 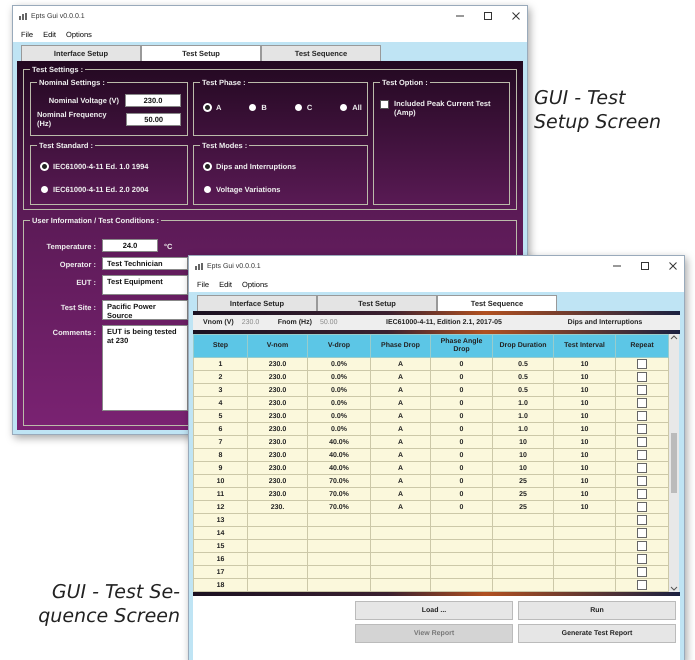 What do you see at coordinates (674, 337) in the screenshot?
I see `scroll-up-icon` at bounding box center [674, 337].